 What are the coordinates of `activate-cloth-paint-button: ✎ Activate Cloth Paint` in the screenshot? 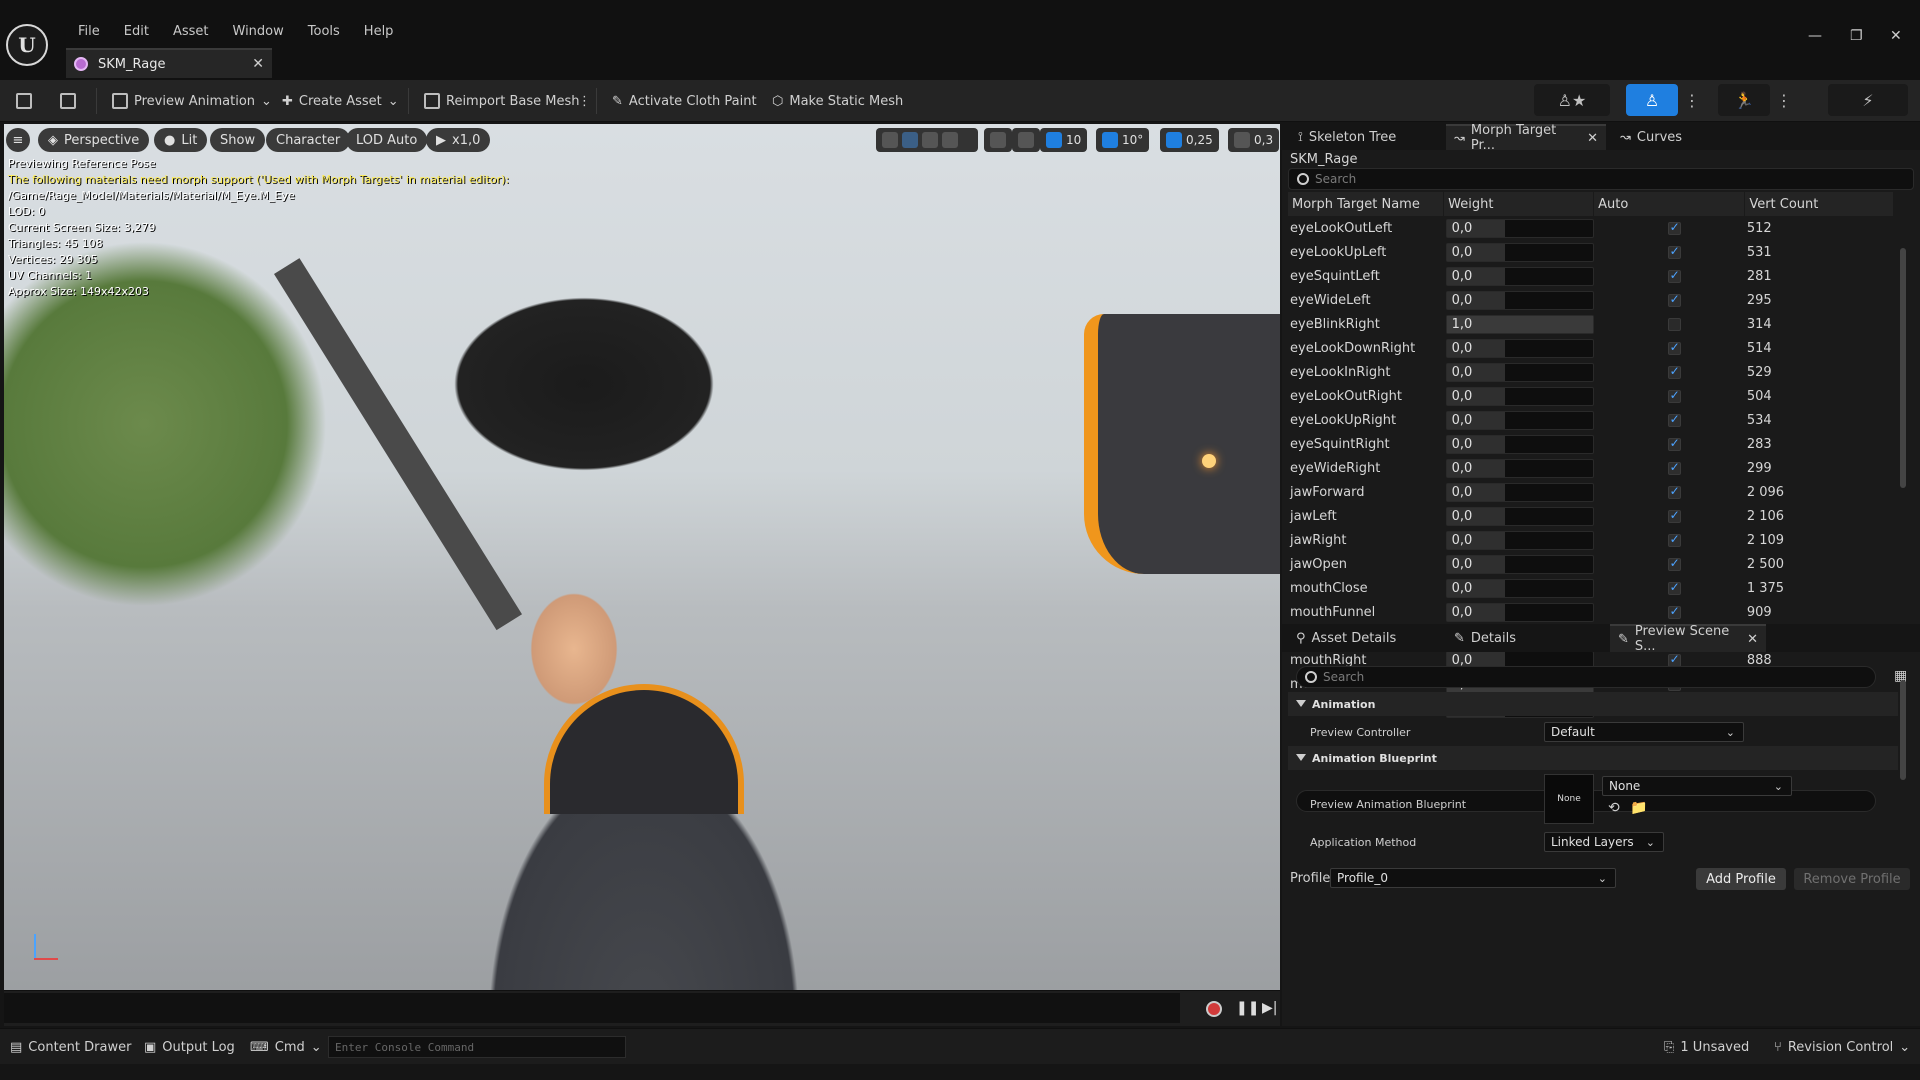 It's located at (684, 101).